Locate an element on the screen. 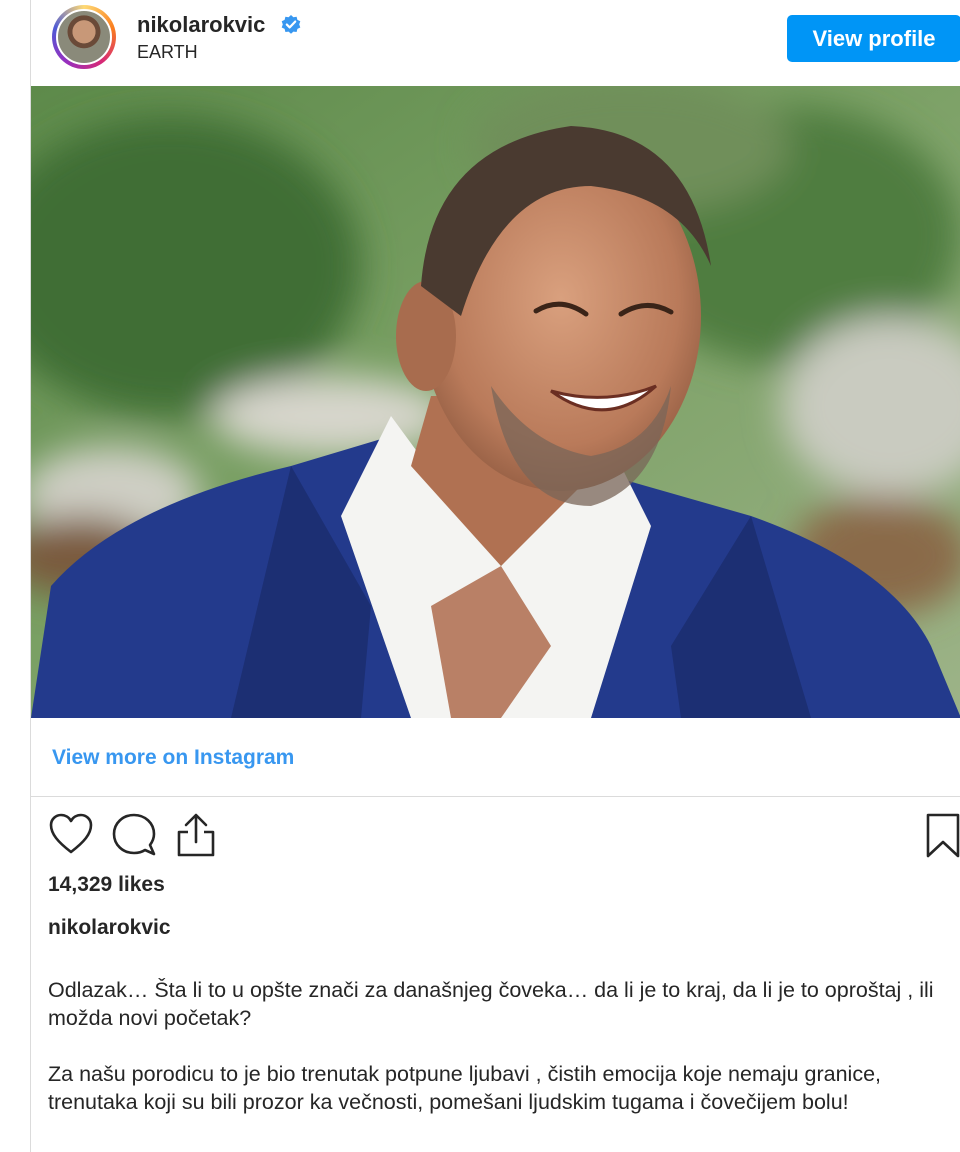  avatar is located at coordinates (84, 37).